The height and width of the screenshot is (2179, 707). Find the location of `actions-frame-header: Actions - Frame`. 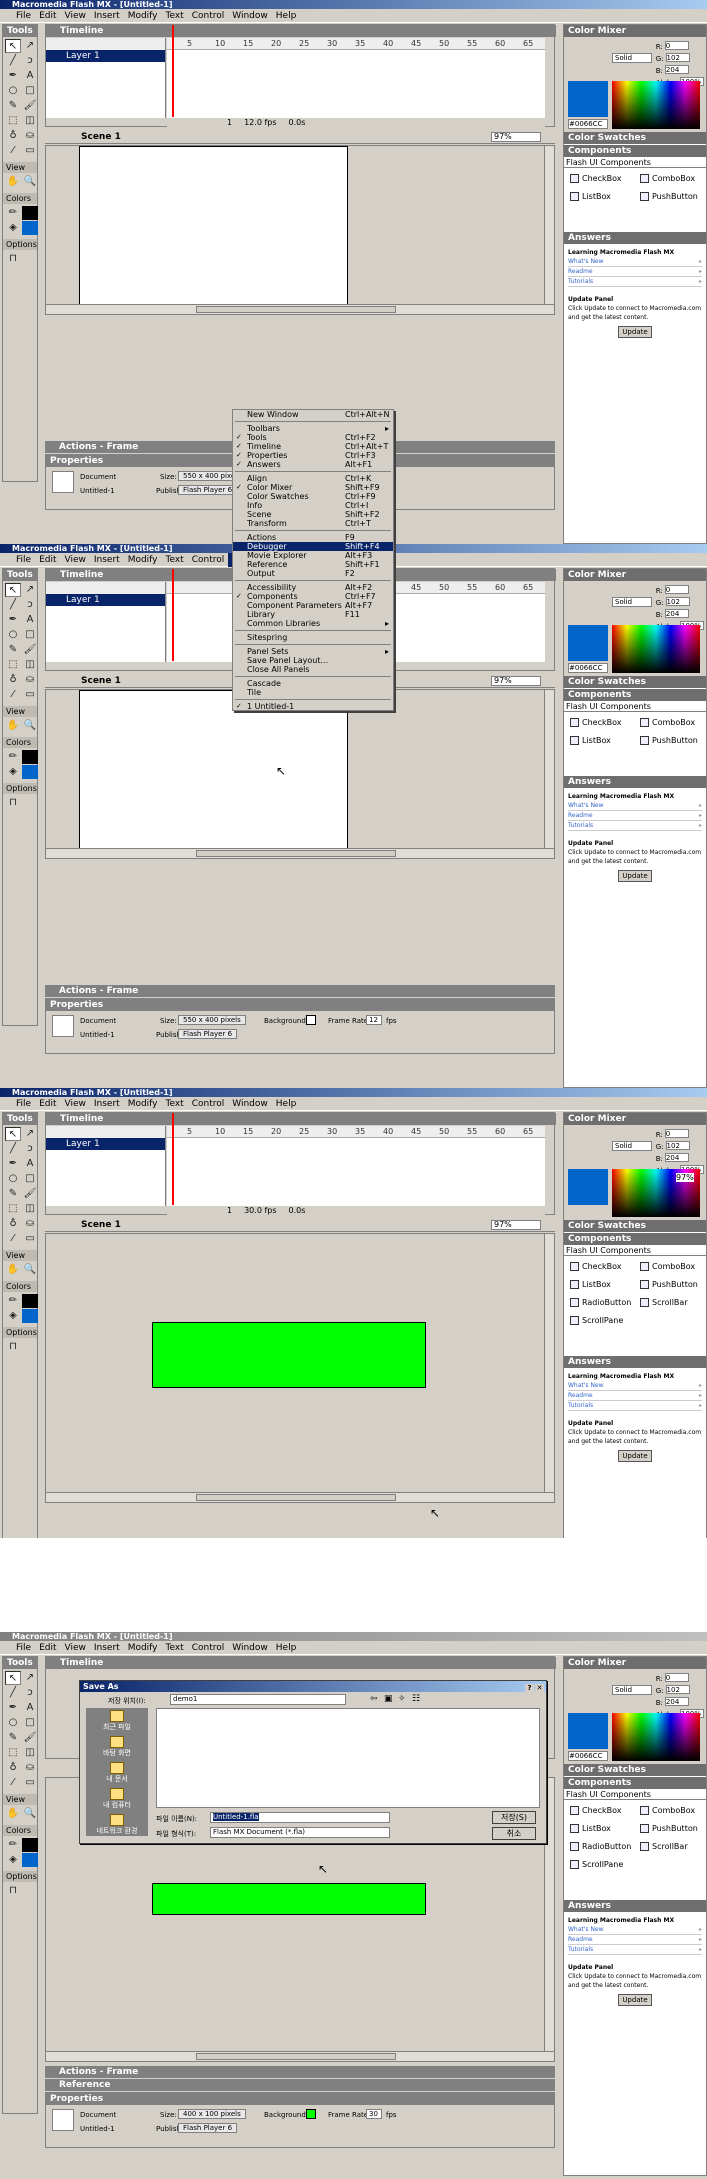

actions-frame-header: Actions - Frame is located at coordinates (300, 2072).